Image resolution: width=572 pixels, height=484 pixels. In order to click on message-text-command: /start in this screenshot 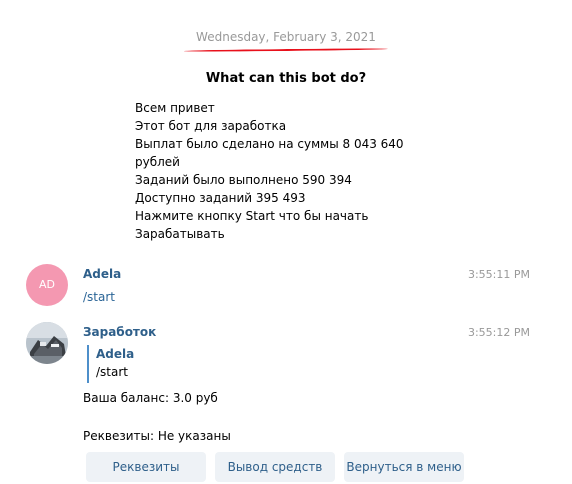, I will do `click(99, 297)`.